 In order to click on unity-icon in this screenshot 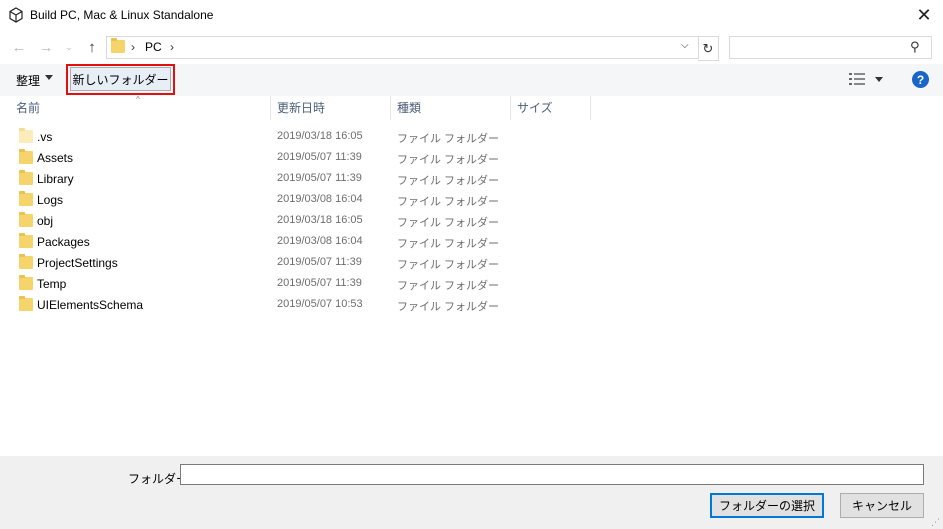, I will do `click(16, 15)`.